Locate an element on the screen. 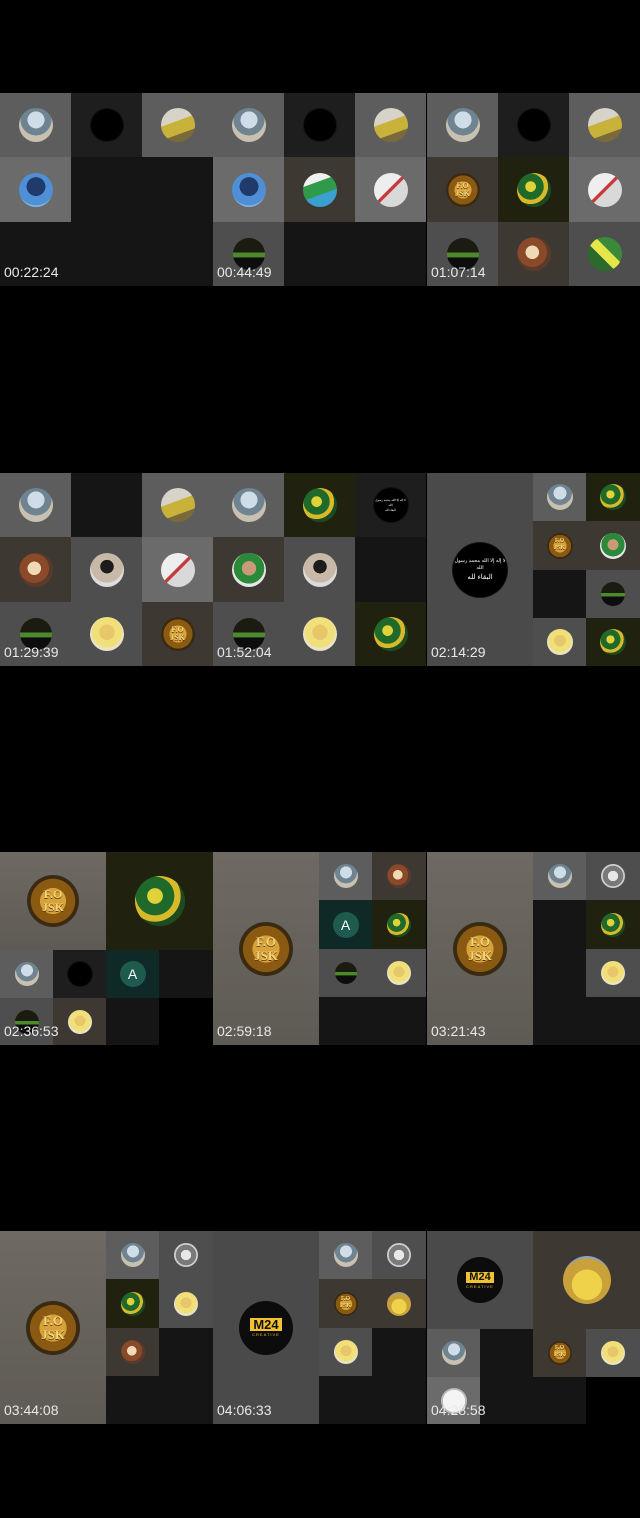  thumbnail-frame-8: F.O JSK A 02:59:18 is located at coordinates (319, 949).